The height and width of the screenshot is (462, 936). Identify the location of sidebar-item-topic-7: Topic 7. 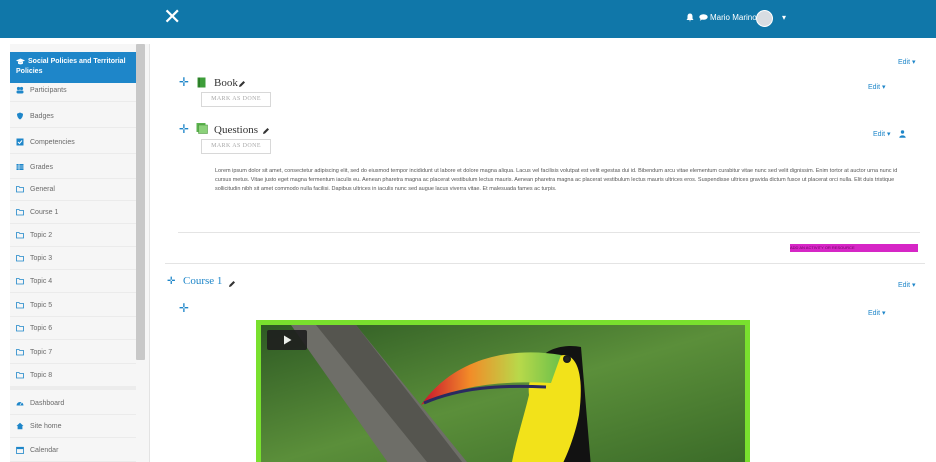
(73, 352).